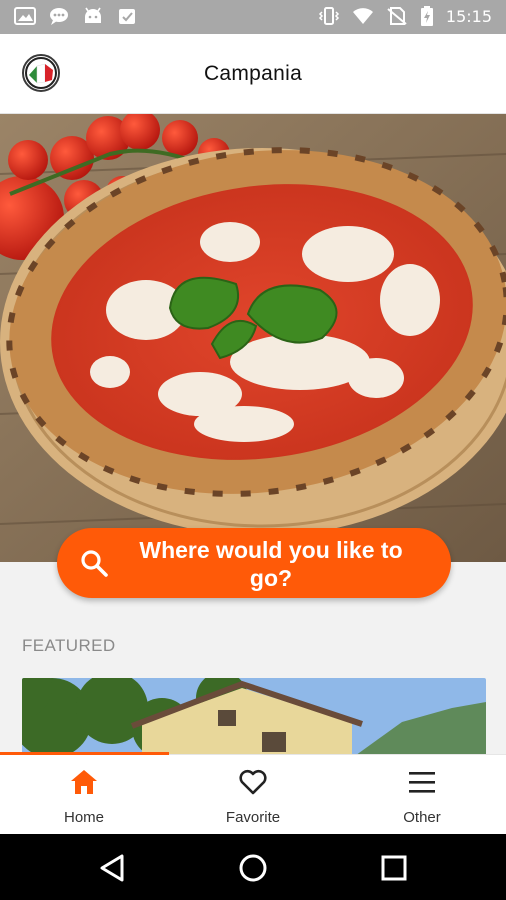 The width and height of the screenshot is (506, 900). I want to click on nav-favorite: Favorite, so click(253, 795).